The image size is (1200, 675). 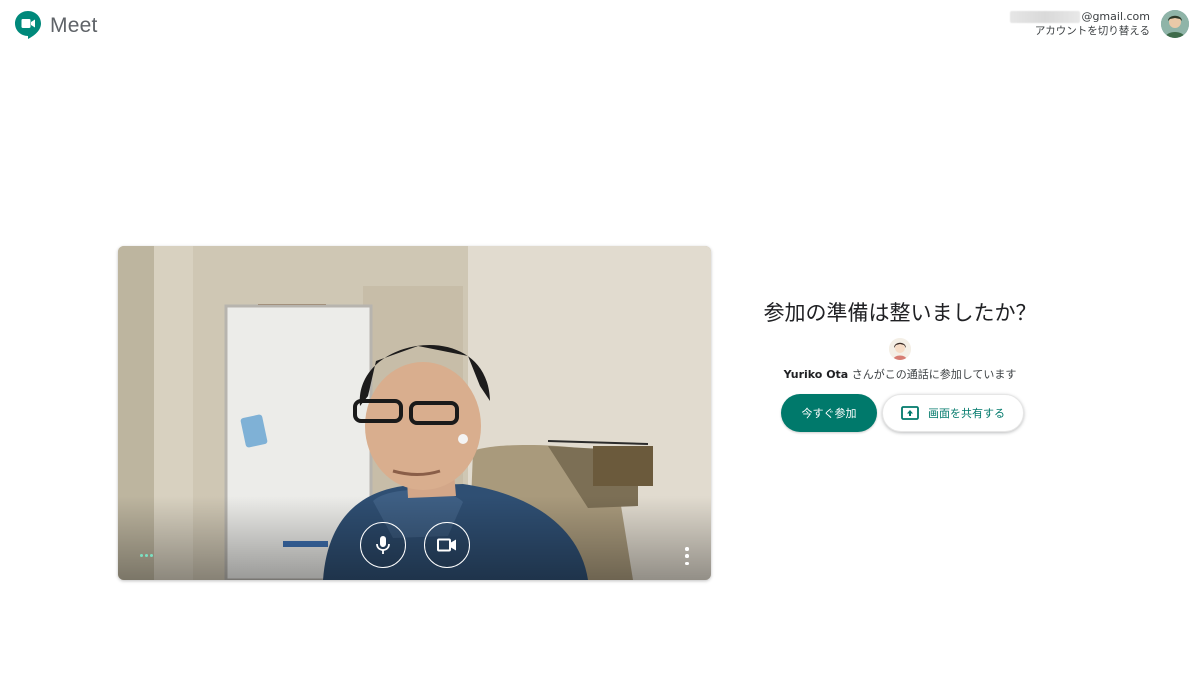 I want to click on participant-name: Yuriko Ota, so click(x=816, y=374).